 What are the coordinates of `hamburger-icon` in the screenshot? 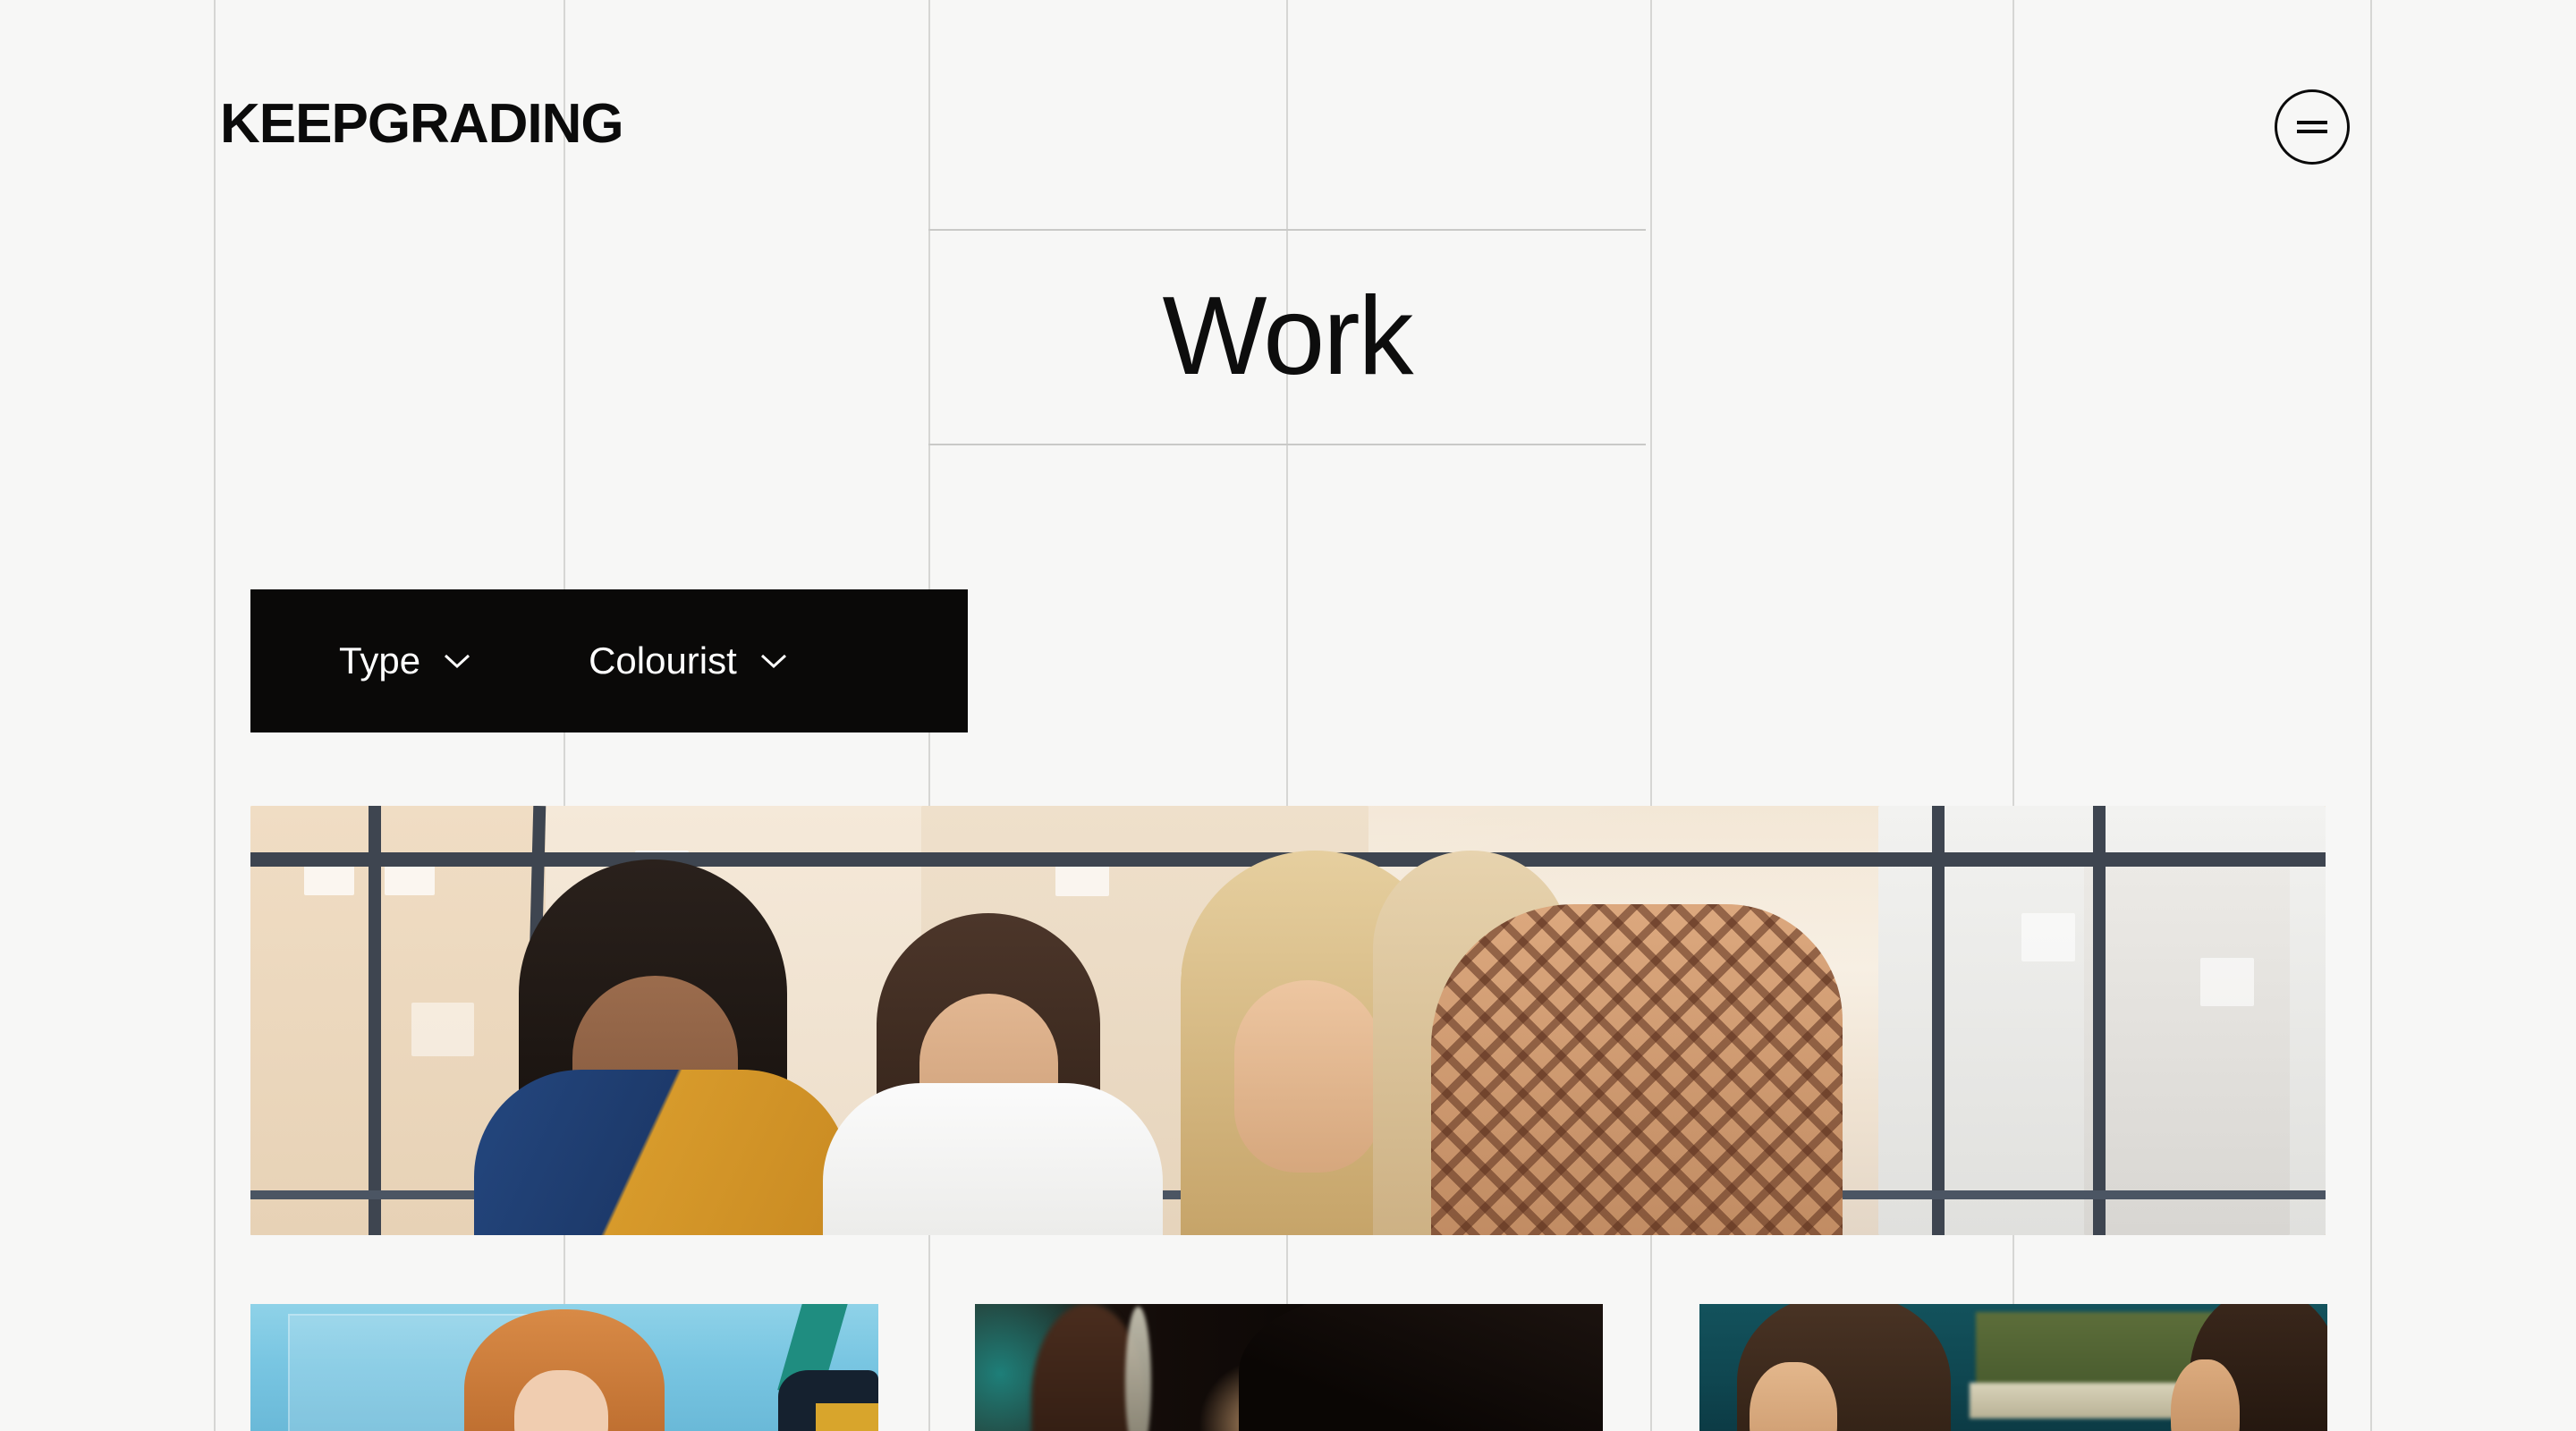 It's located at (2312, 127).